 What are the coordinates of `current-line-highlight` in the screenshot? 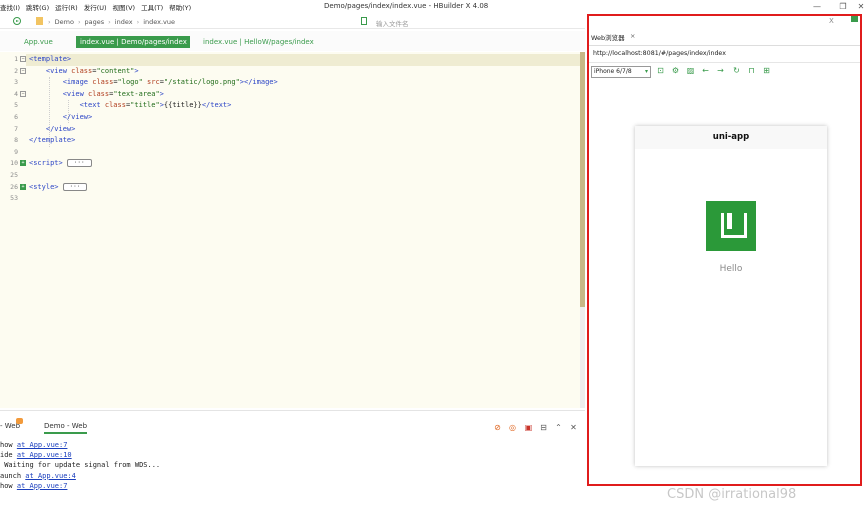 It's located at (303, 60).